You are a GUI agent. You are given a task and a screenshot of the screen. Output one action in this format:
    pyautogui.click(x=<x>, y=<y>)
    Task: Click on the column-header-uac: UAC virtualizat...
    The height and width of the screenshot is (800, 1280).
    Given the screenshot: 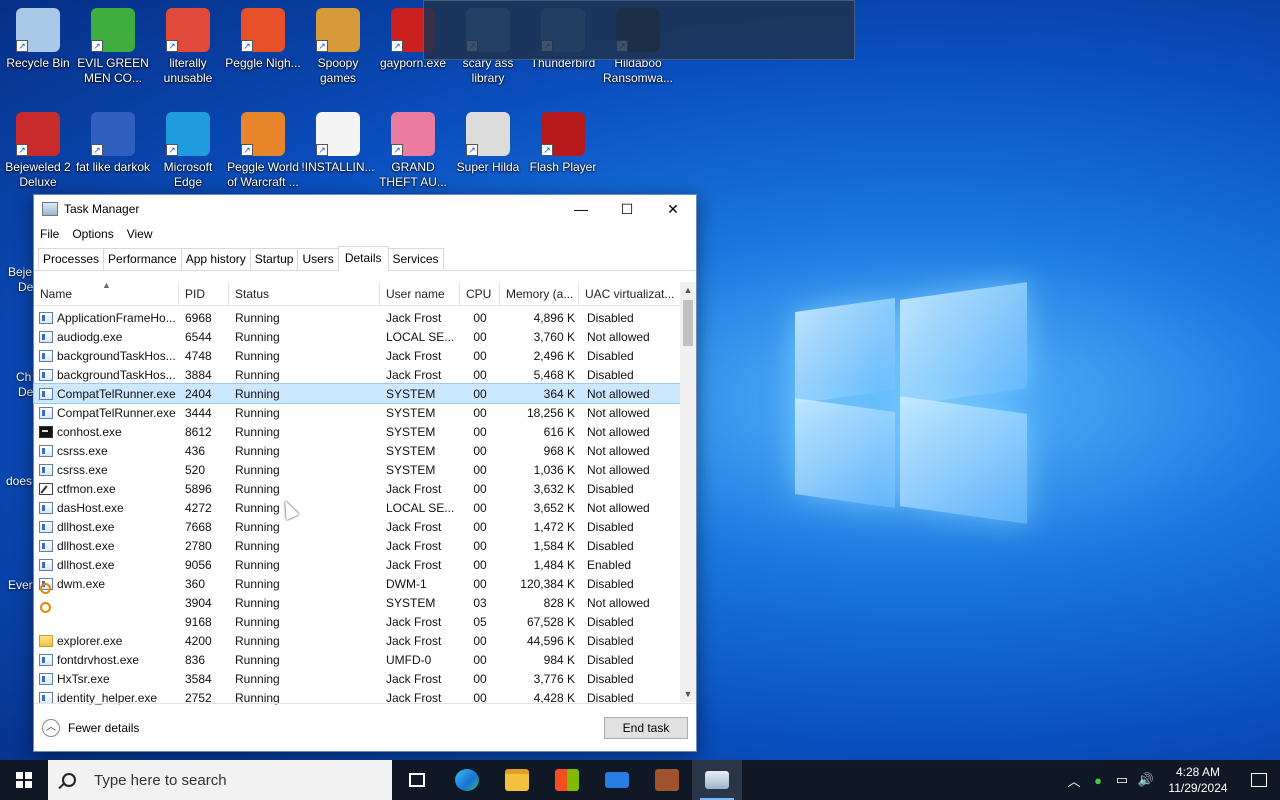 What is the action you would take?
    pyautogui.click(x=629, y=294)
    